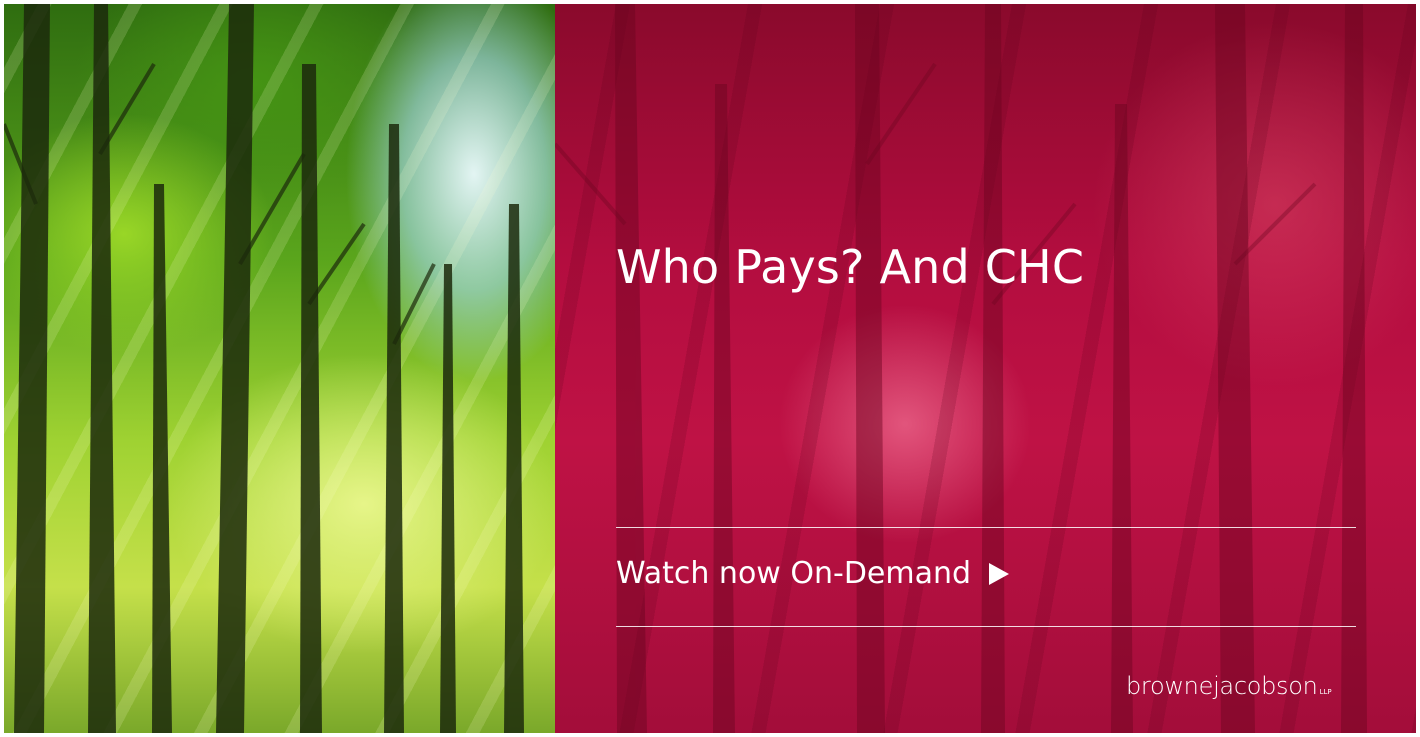 The height and width of the screenshot is (737, 1420). I want to click on divider-top, so click(986, 527).